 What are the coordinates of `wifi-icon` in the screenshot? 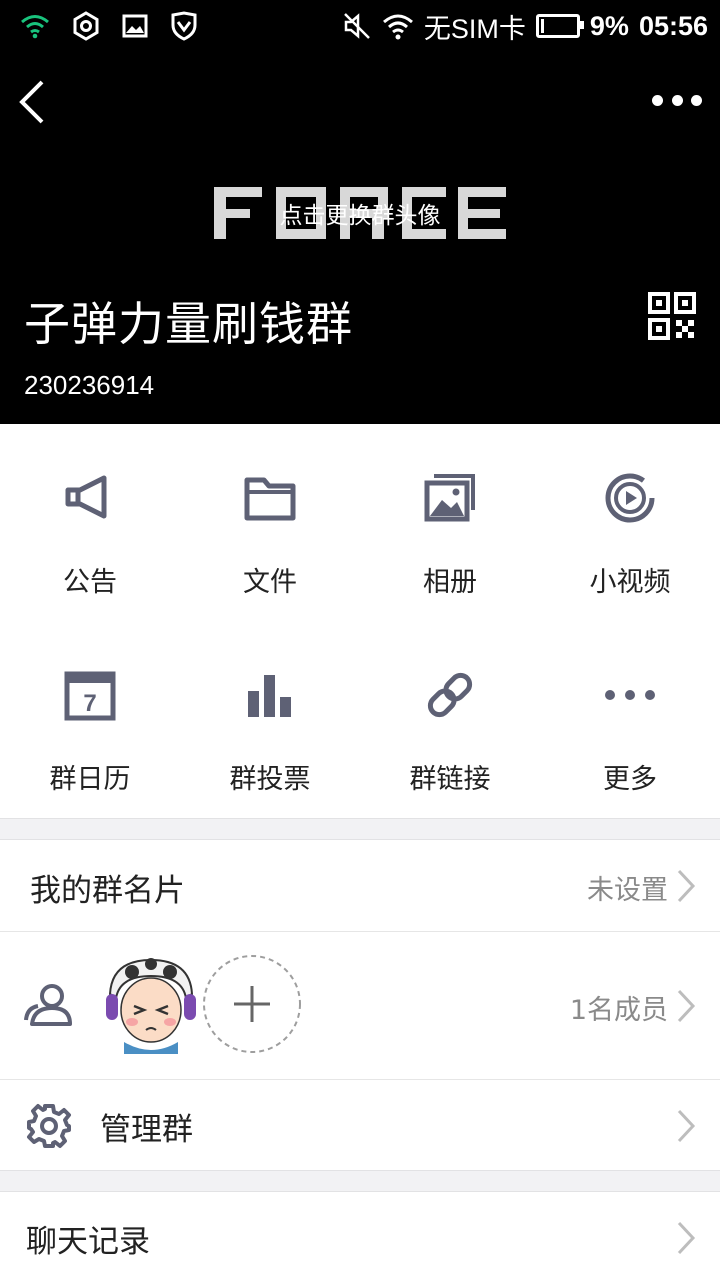 It's located at (397, 27).